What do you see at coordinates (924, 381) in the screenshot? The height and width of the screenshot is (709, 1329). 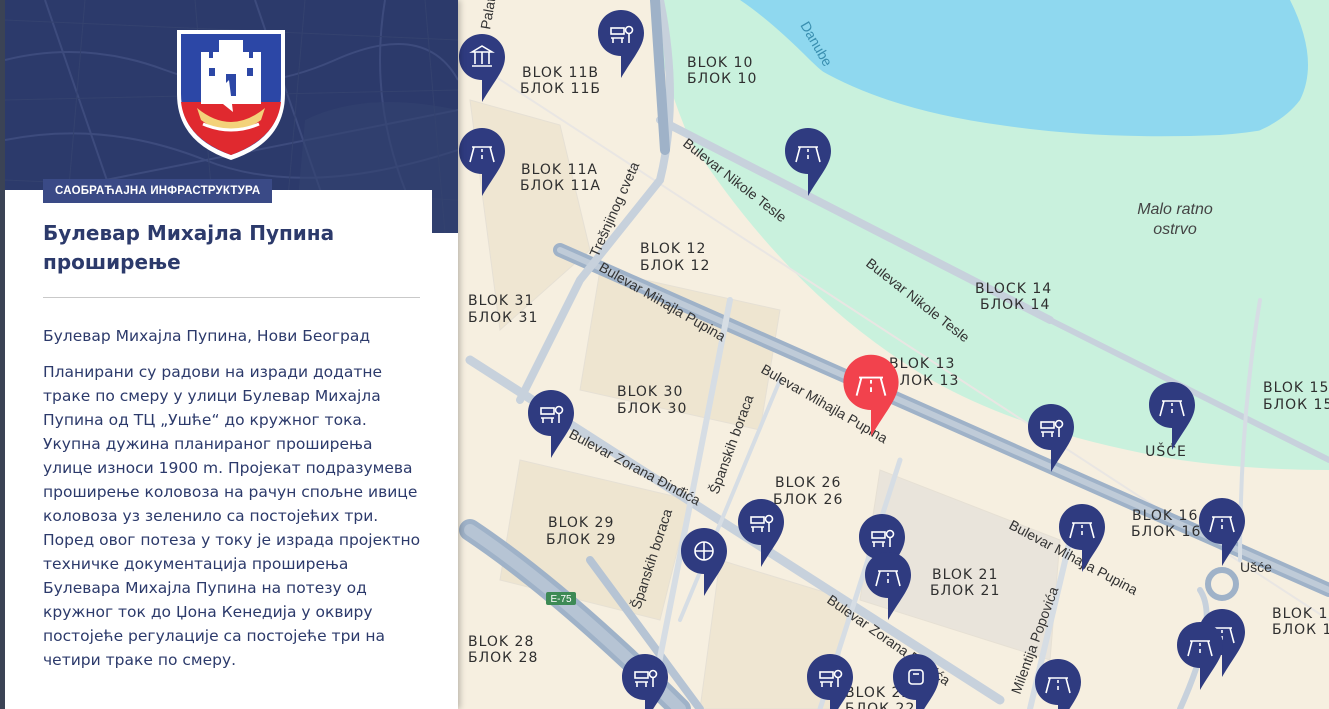 I see `svg-text: БЛОК 13` at bounding box center [924, 381].